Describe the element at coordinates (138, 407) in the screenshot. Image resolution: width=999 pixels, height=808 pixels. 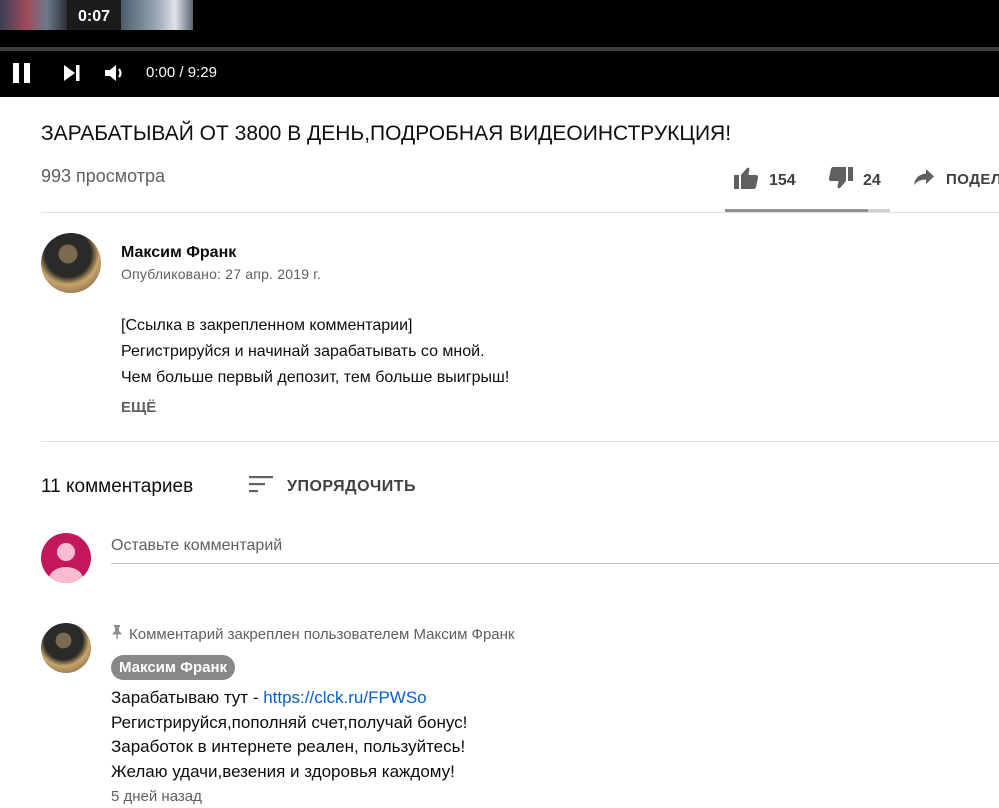
I see `show-more-button: ЕЩЁ` at that location.